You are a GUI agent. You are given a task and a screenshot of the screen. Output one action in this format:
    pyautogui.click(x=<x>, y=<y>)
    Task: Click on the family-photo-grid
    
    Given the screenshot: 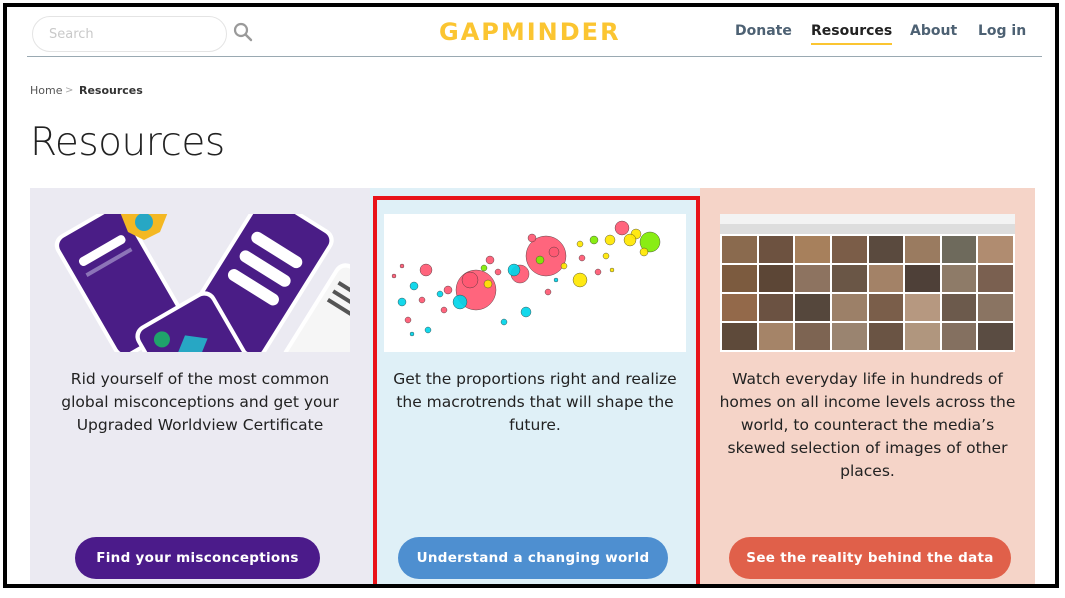 What is the action you would take?
    pyautogui.click(x=867, y=293)
    